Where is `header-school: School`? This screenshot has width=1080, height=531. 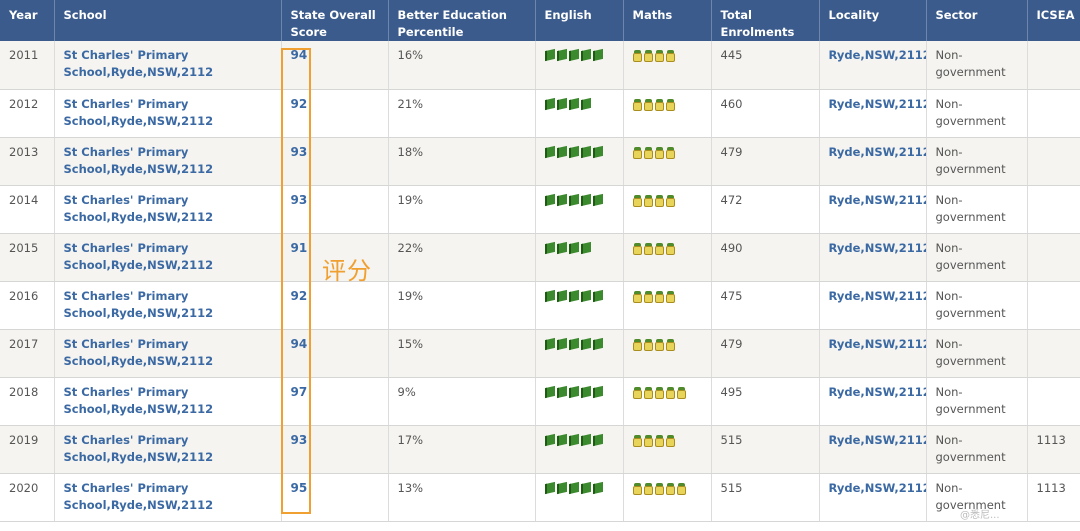 header-school: School is located at coordinates (168, 20).